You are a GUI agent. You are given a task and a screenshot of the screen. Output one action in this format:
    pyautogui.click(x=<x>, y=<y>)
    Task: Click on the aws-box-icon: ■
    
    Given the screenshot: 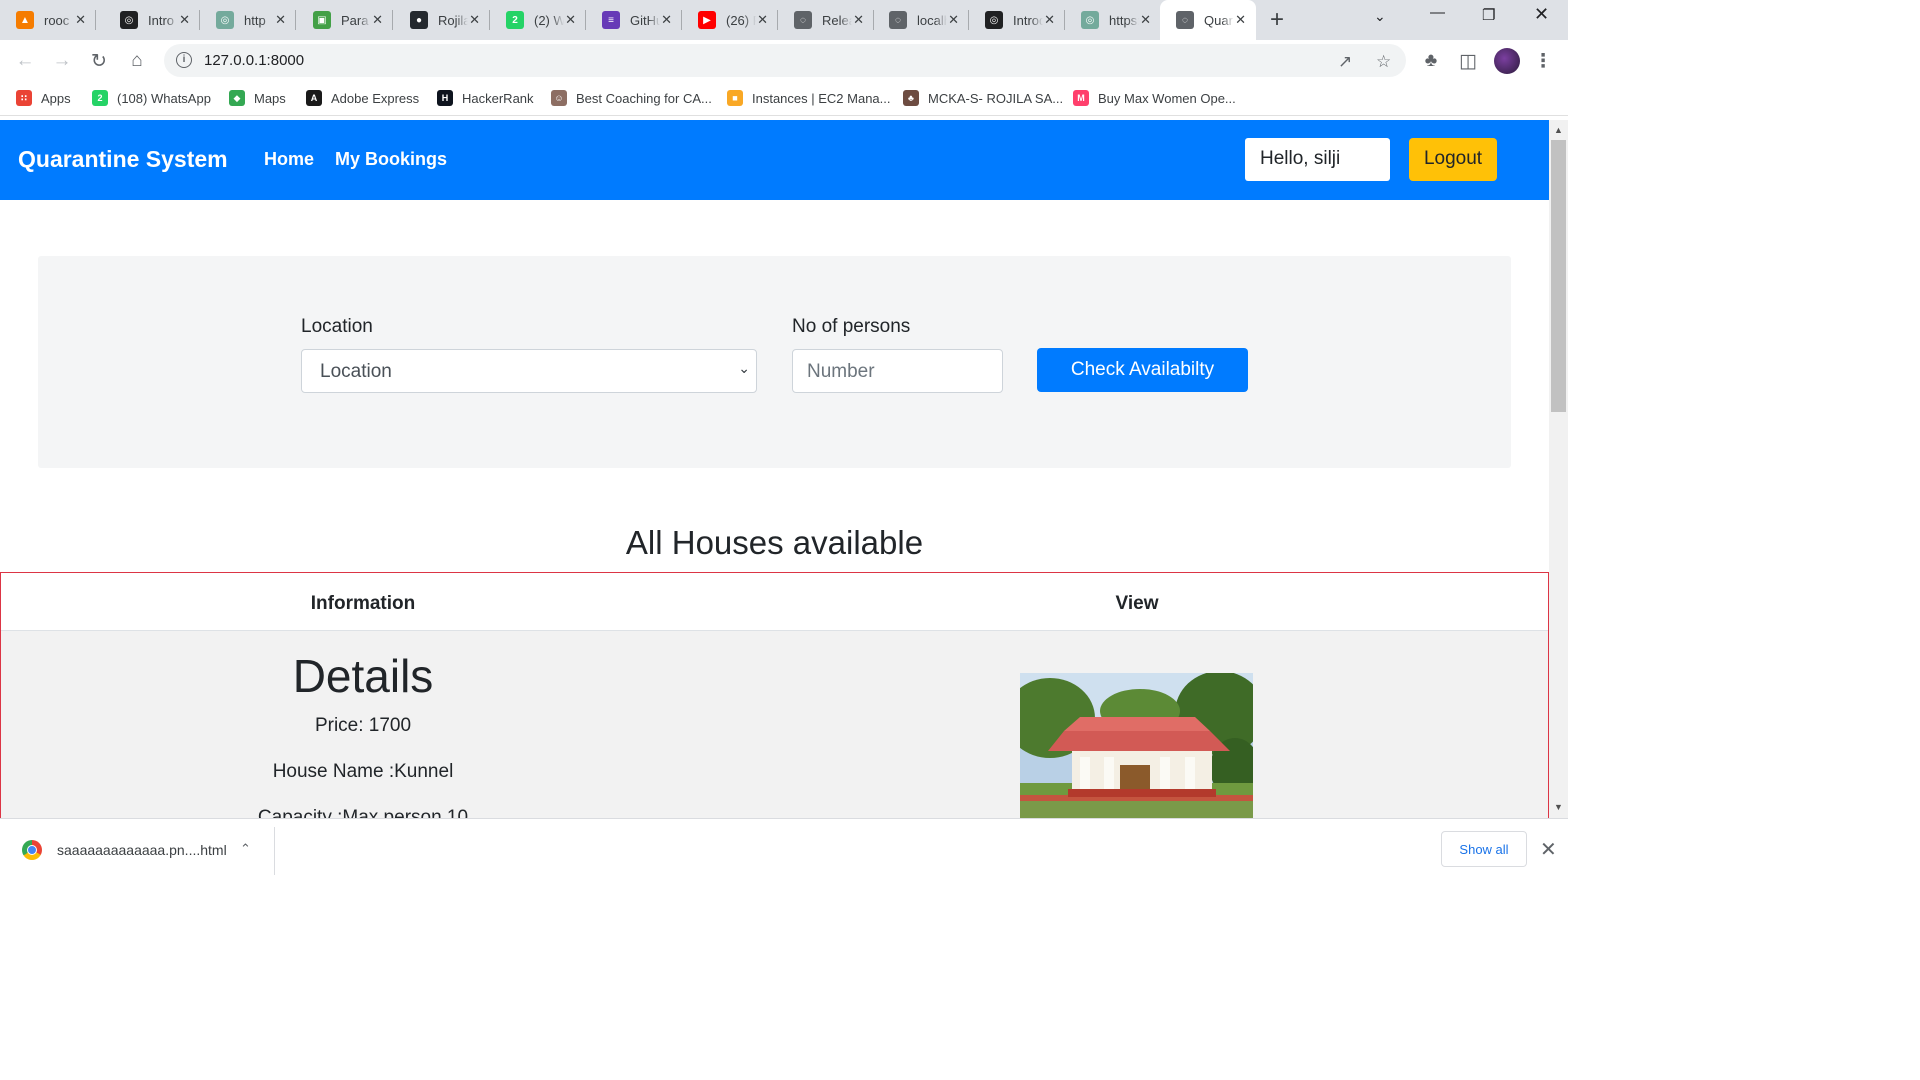 What is the action you would take?
    pyautogui.click(x=735, y=98)
    